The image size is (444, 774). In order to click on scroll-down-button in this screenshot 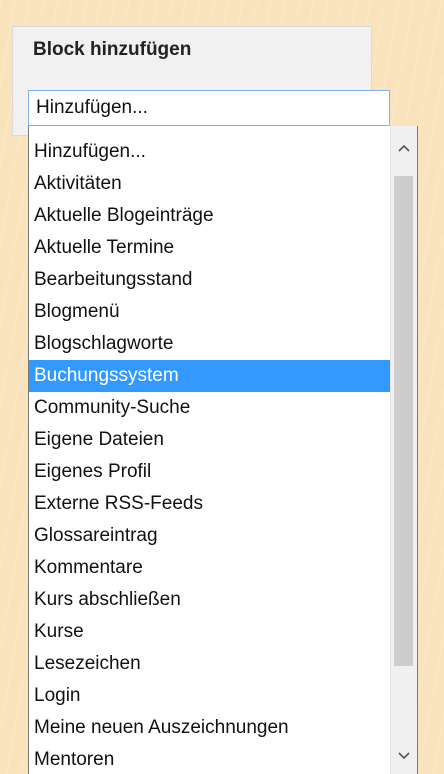, I will do `click(404, 756)`.